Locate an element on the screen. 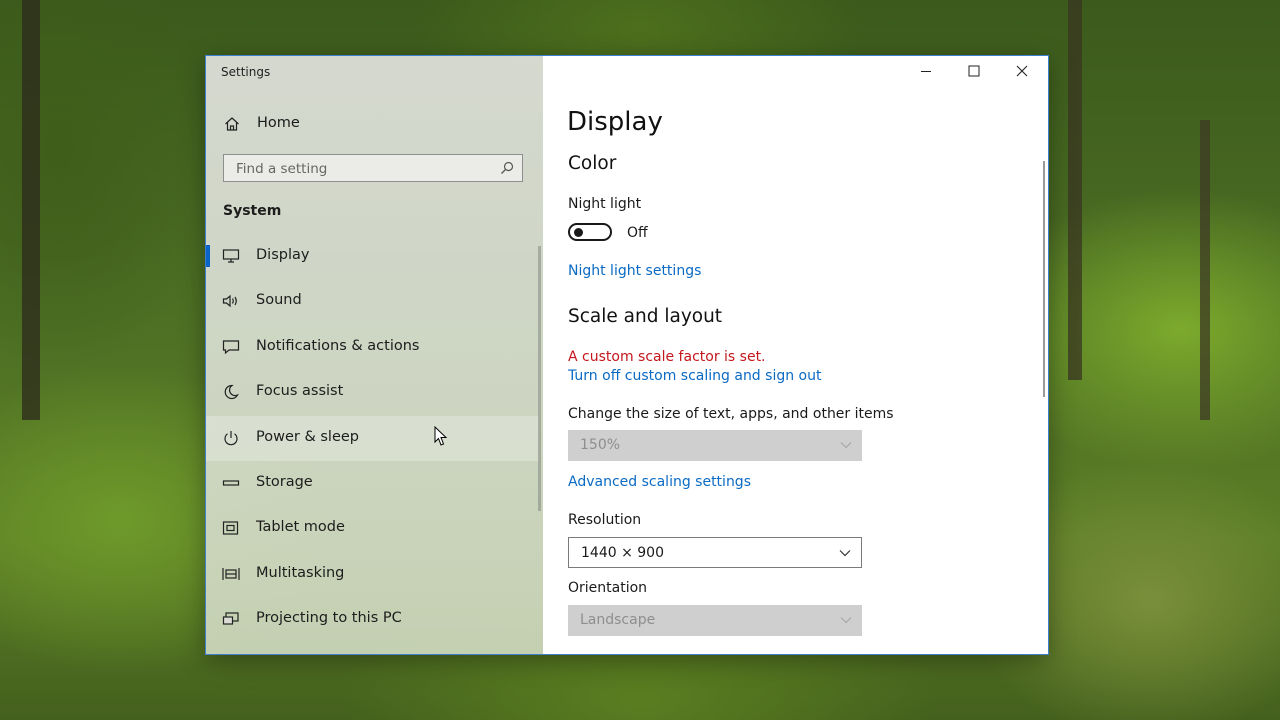 The height and width of the screenshot is (720, 1280). search-input is located at coordinates (366, 169).